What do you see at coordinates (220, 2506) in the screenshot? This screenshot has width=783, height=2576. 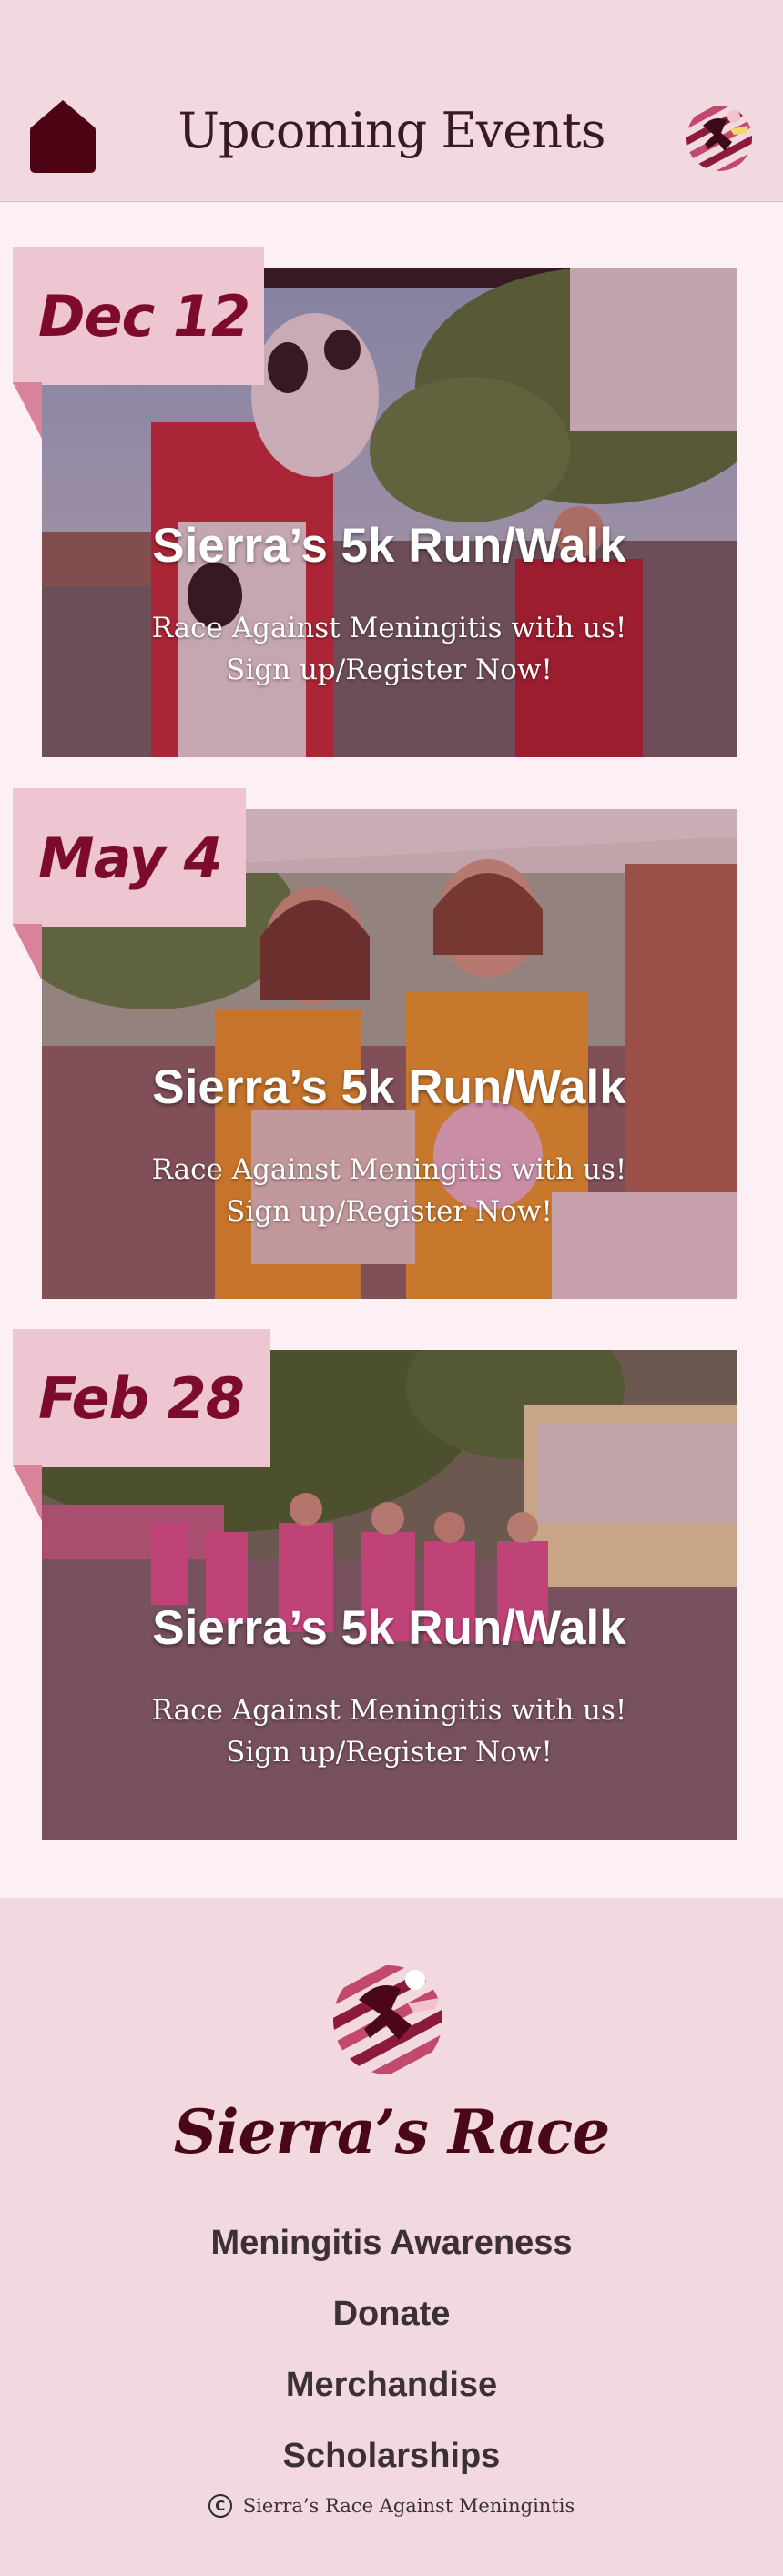 I see `copyright-icon: C` at bounding box center [220, 2506].